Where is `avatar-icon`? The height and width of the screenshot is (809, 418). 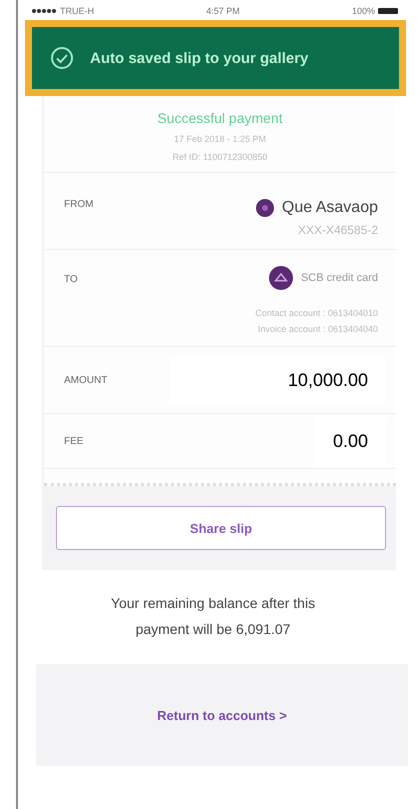
avatar-icon is located at coordinates (265, 208).